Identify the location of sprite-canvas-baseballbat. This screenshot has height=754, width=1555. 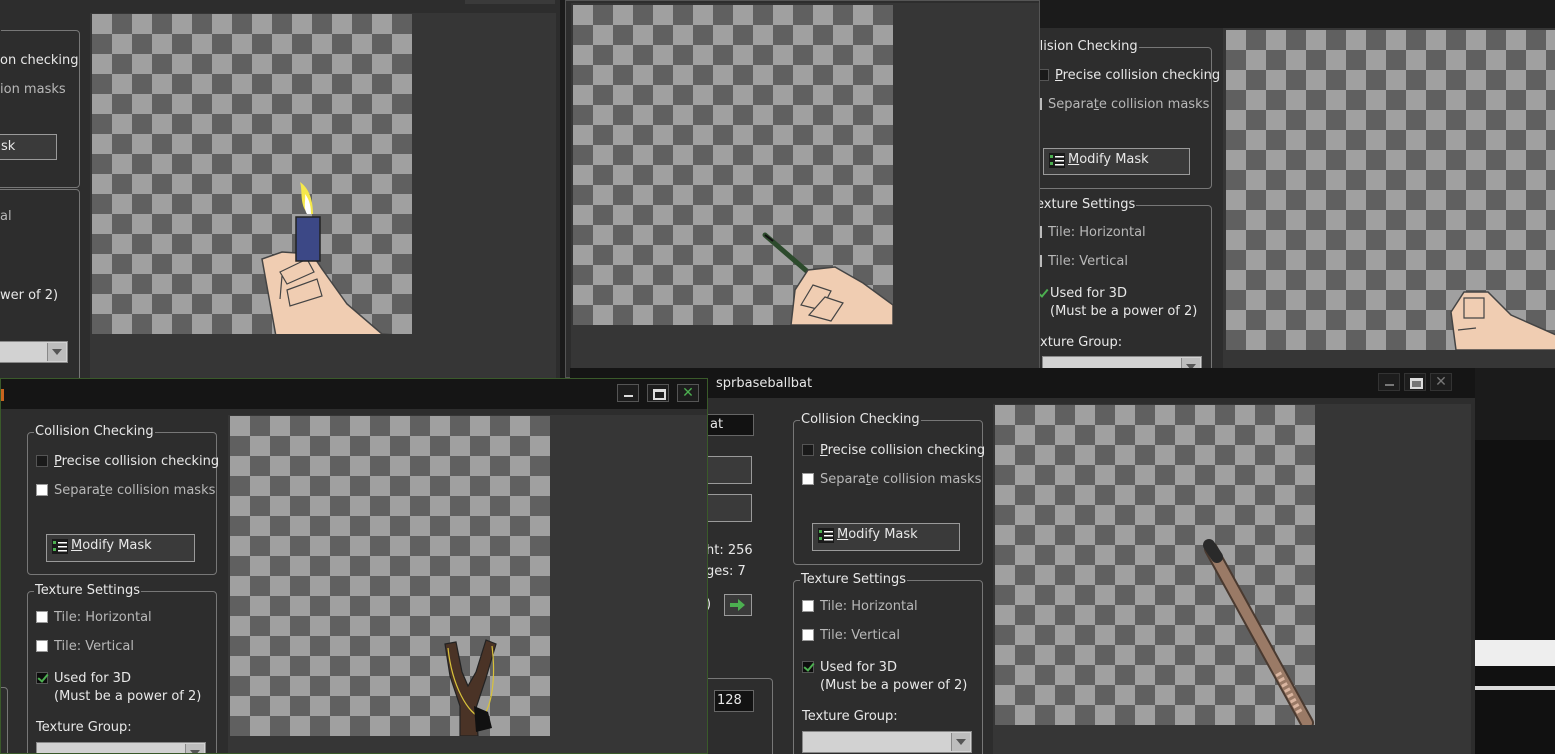
(1155, 565).